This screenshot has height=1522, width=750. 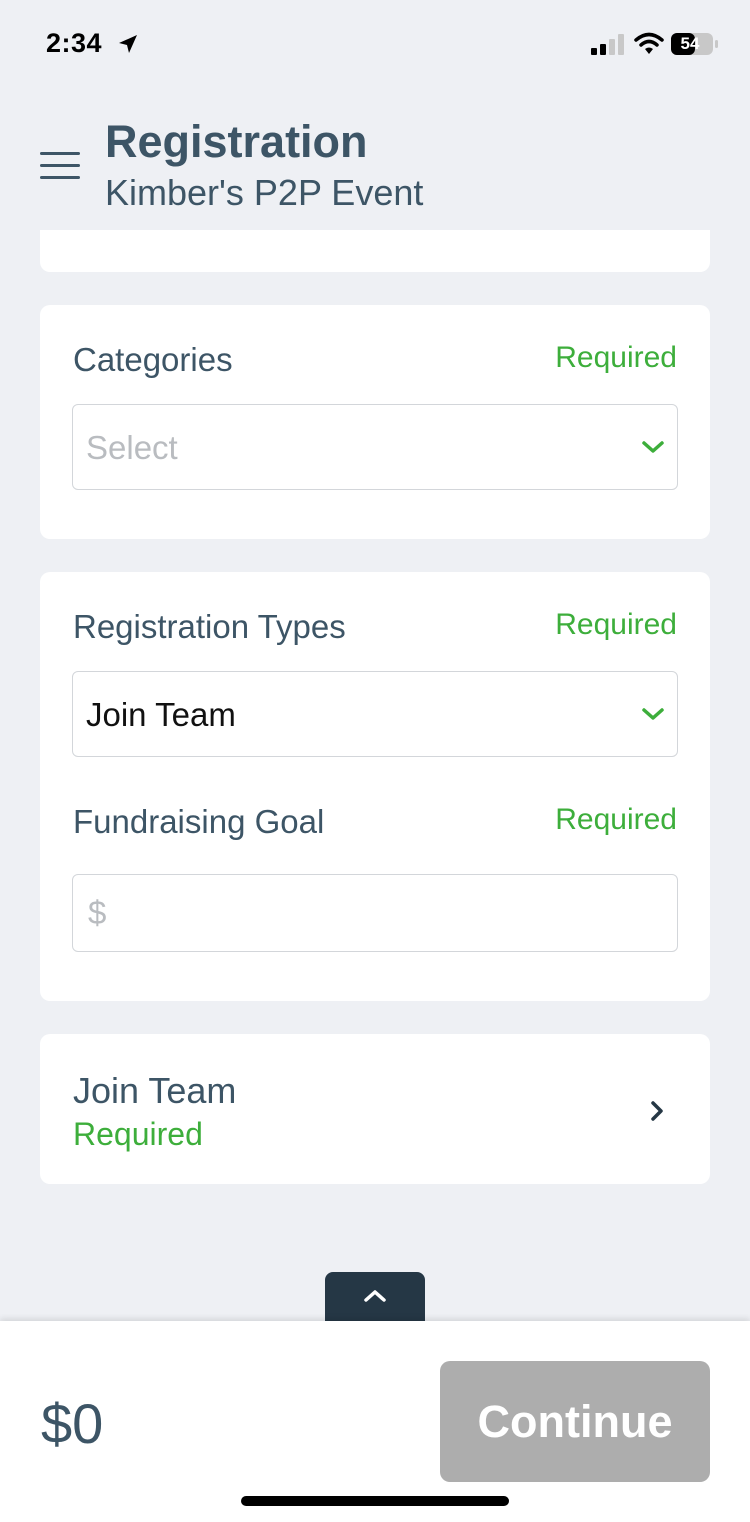 What do you see at coordinates (128, 44) in the screenshot?
I see `location-arrow-icon` at bounding box center [128, 44].